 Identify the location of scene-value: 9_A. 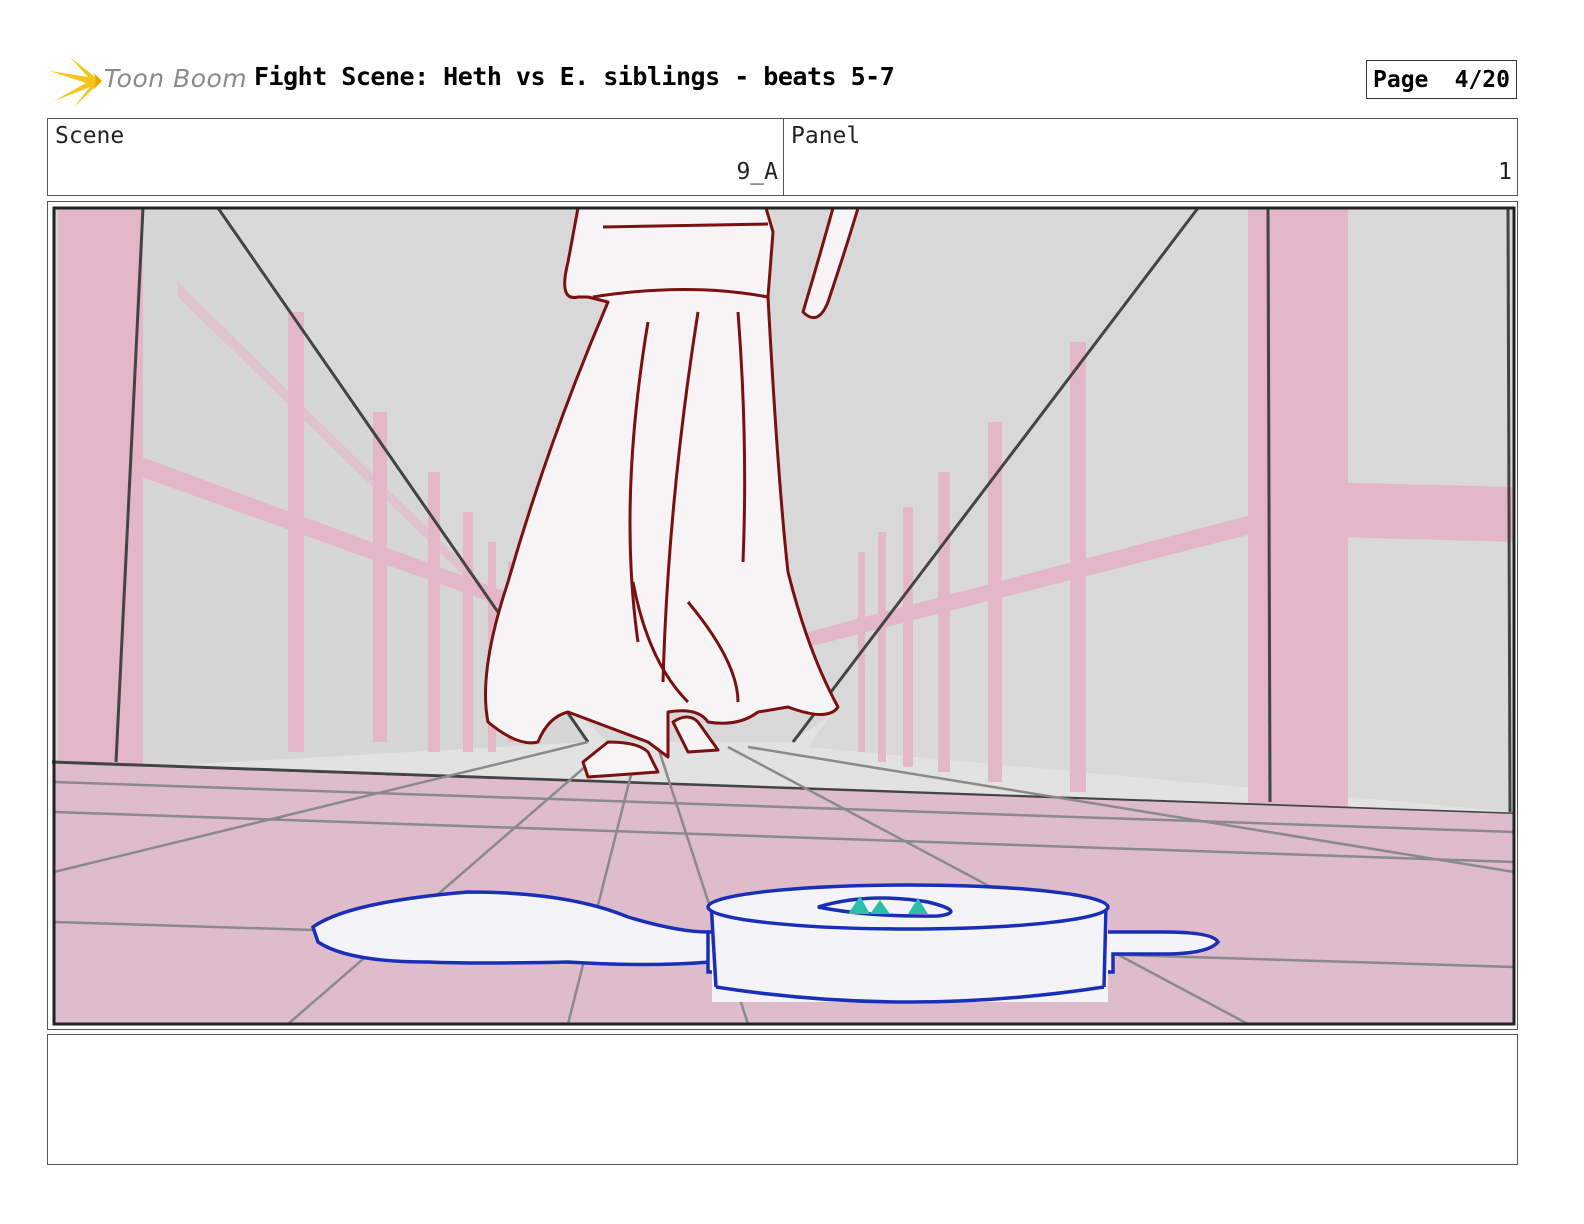
(757, 172).